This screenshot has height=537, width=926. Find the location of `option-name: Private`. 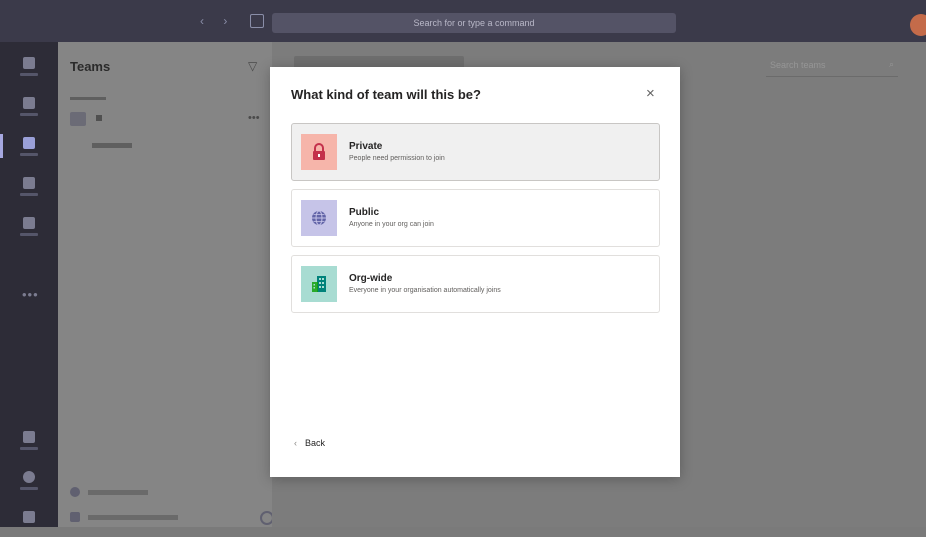

option-name: Private is located at coordinates (366, 146).